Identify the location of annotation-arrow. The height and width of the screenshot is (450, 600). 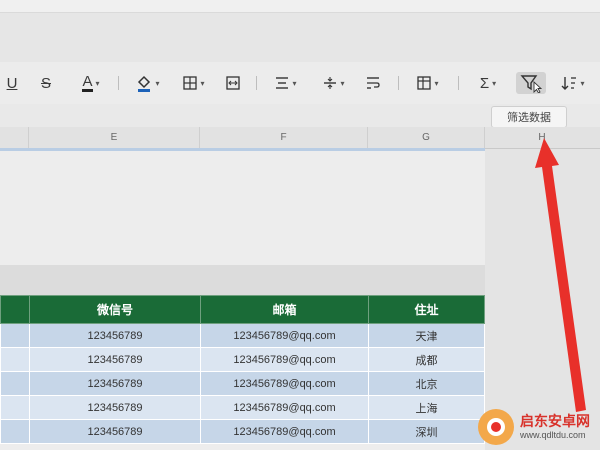
(560, 275).